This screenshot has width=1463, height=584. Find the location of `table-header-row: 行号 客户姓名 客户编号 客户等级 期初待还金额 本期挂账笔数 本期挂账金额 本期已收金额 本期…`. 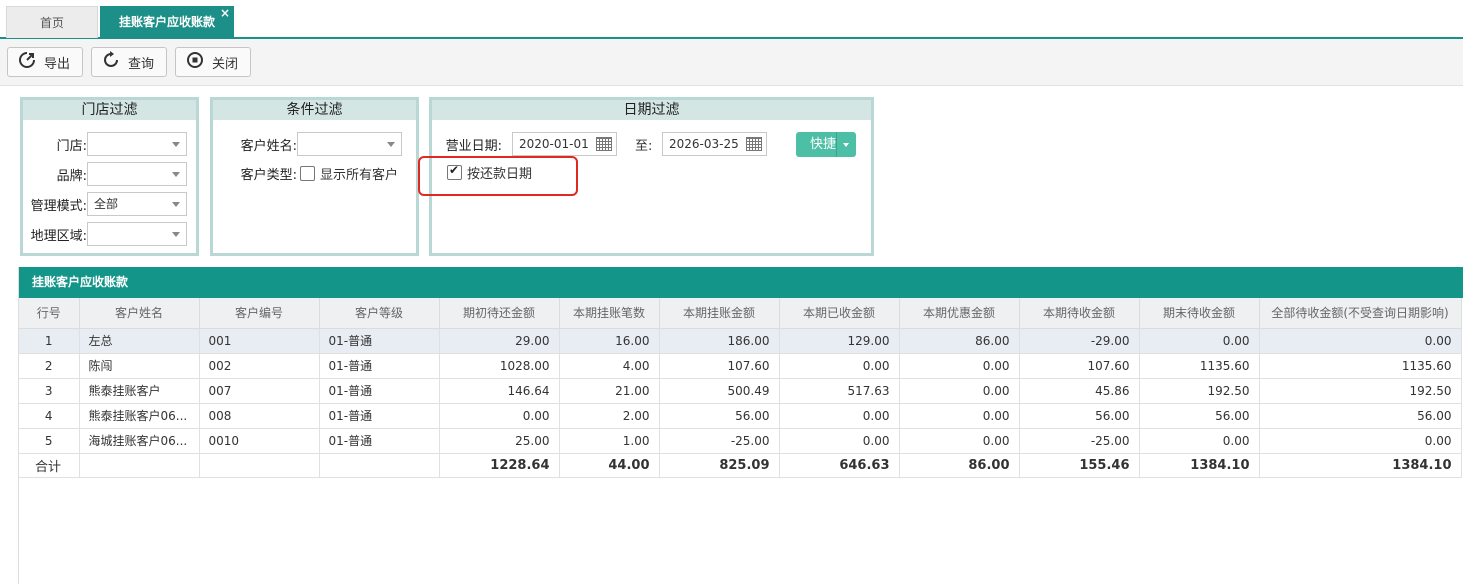

table-header-row: 行号 客户姓名 客户编号 客户等级 期初待还金额 本期挂账笔数 本期挂账金额 本期已收金额 本期… is located at coordinates (740, 313).